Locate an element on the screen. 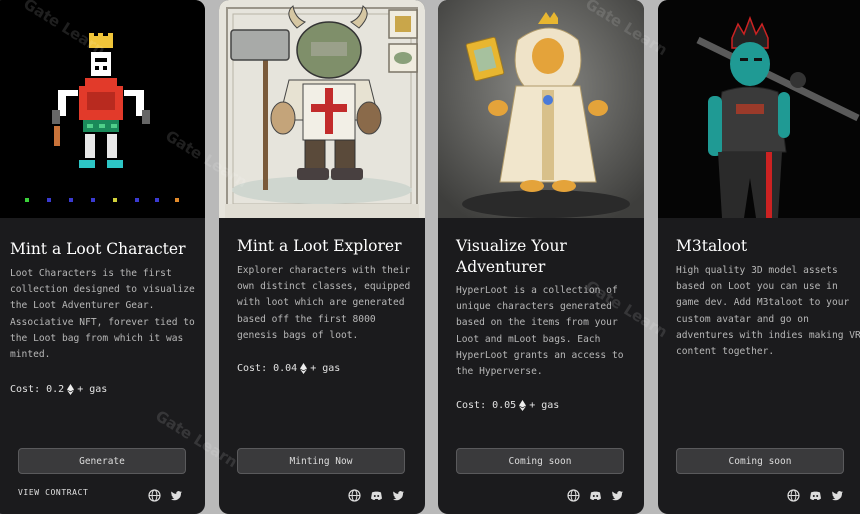  cost-line: Cost: 0.05 + gas is located at coordinates (507, 405).